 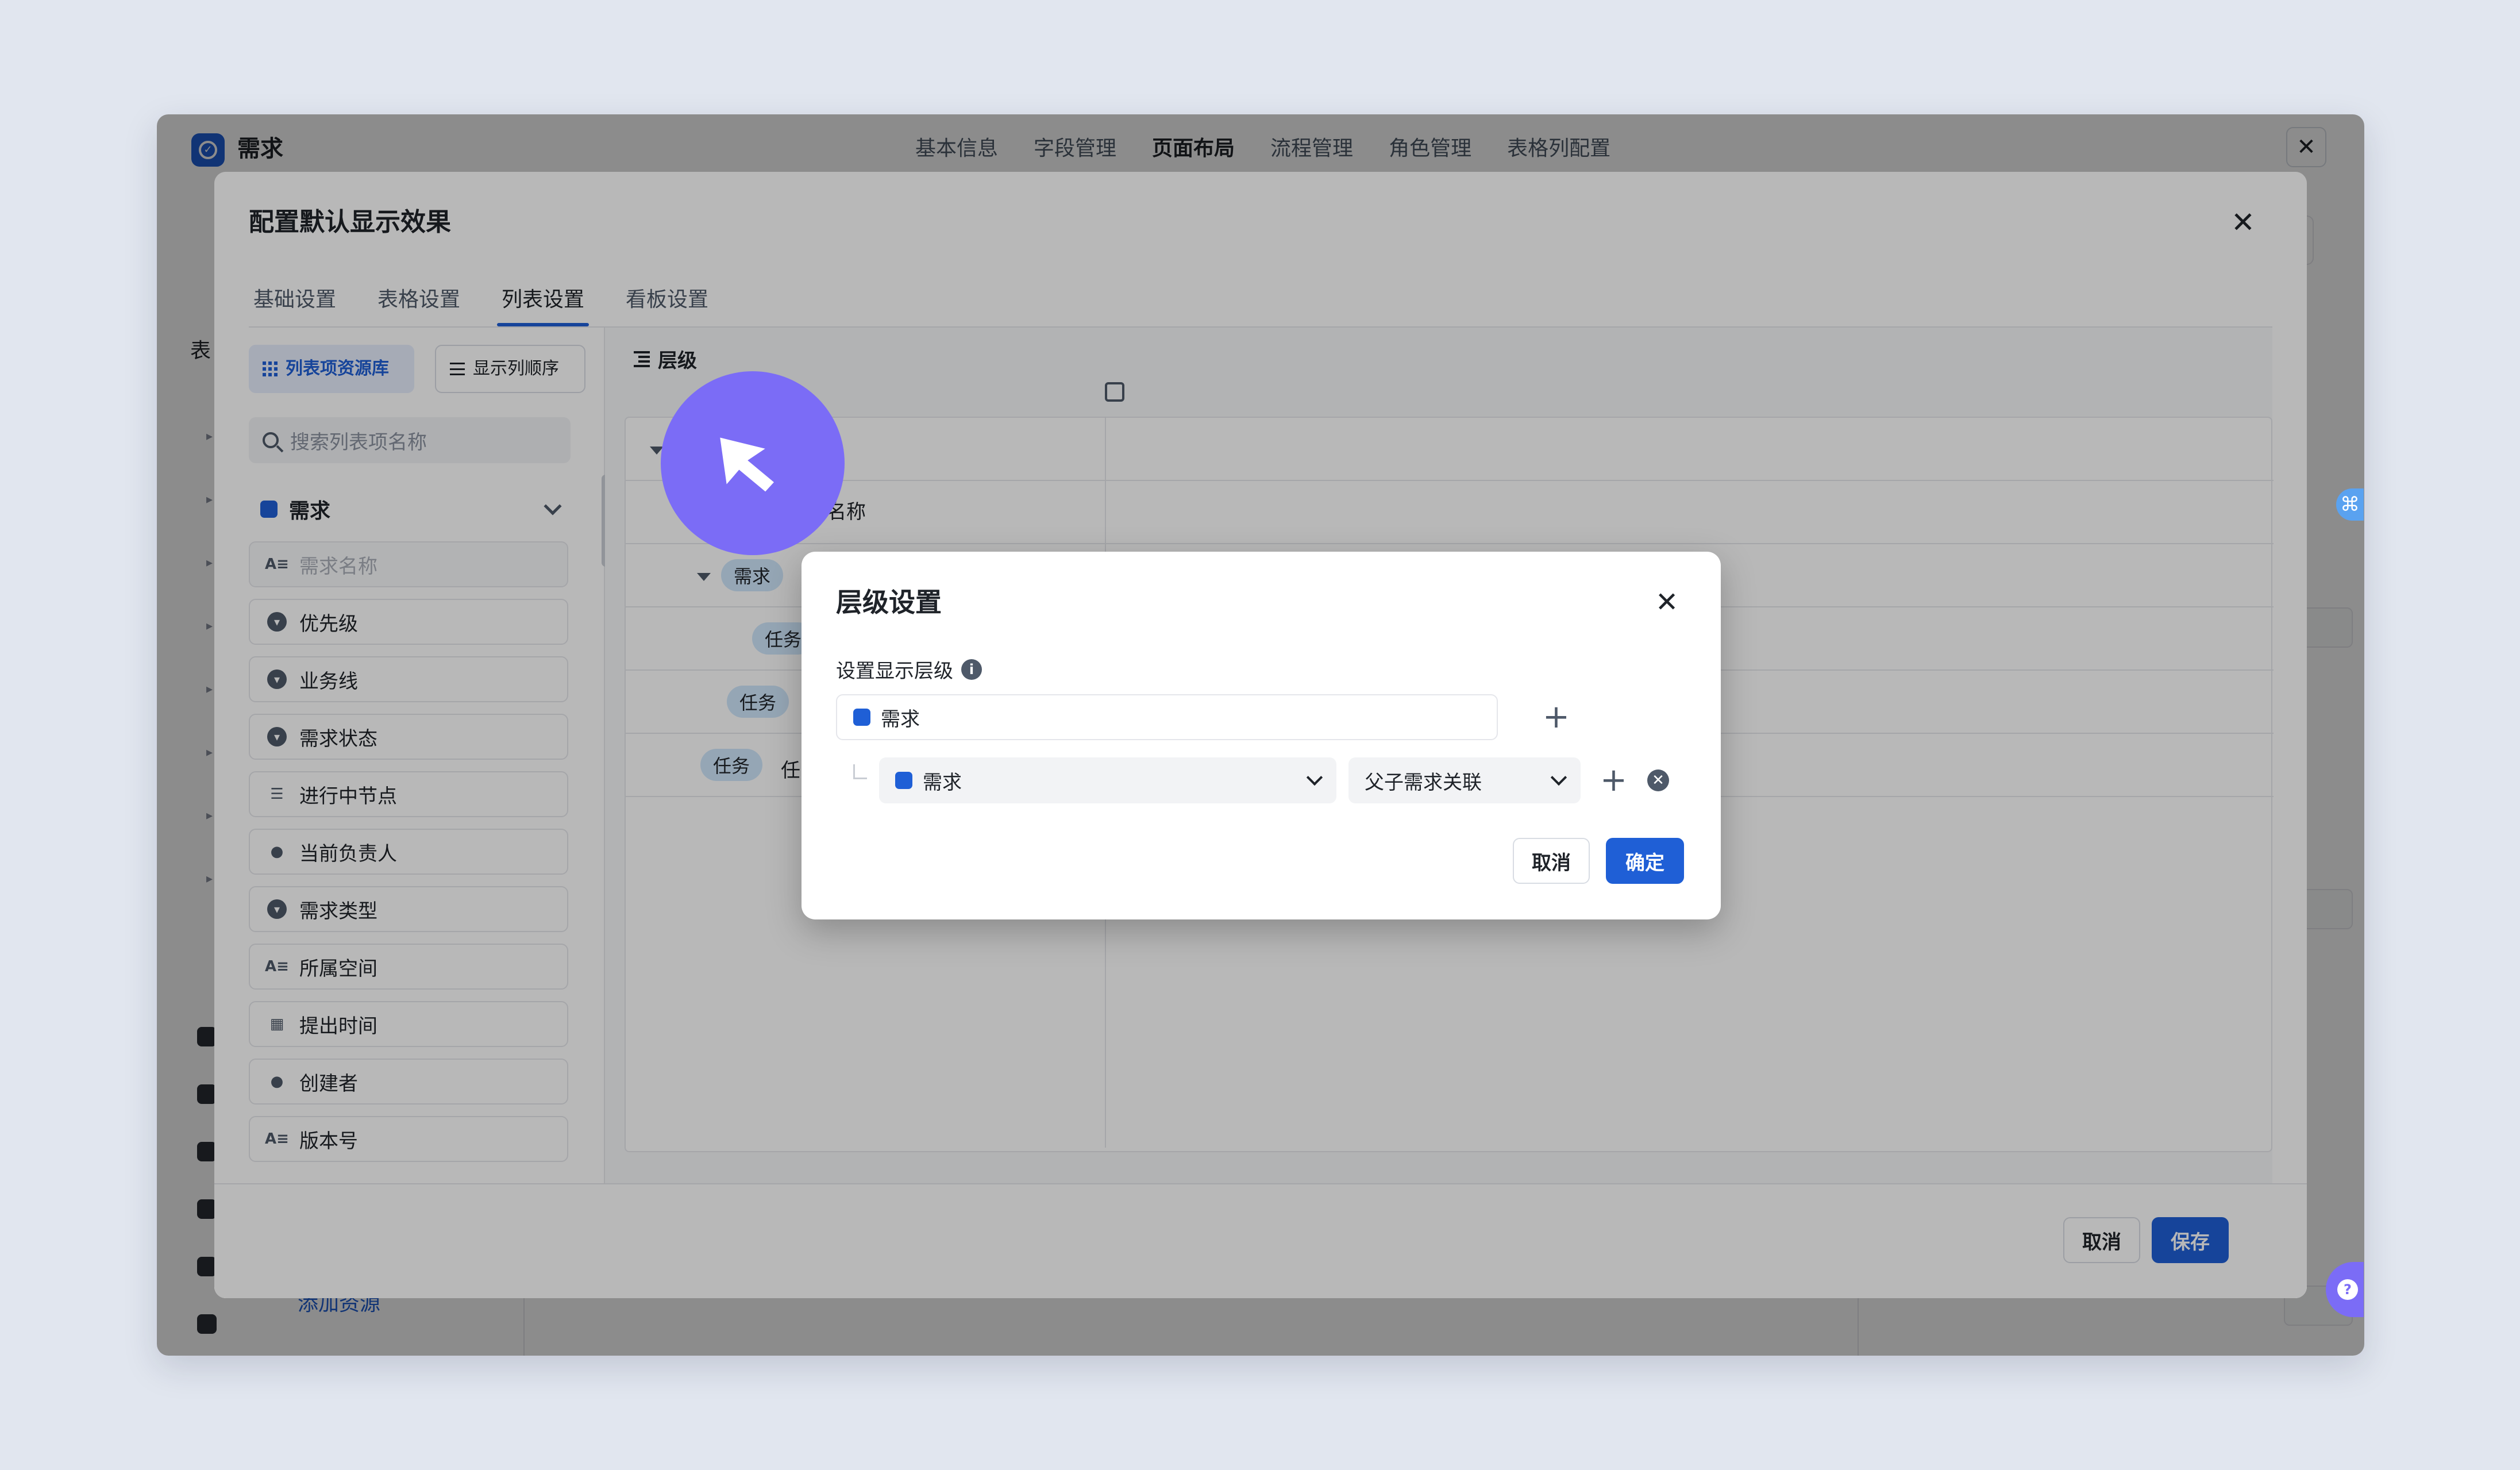 What do you see at coordinates (901, 719) in the screenshot?
I see `level1-type-value: 需求` at bounding box center [901, 719].